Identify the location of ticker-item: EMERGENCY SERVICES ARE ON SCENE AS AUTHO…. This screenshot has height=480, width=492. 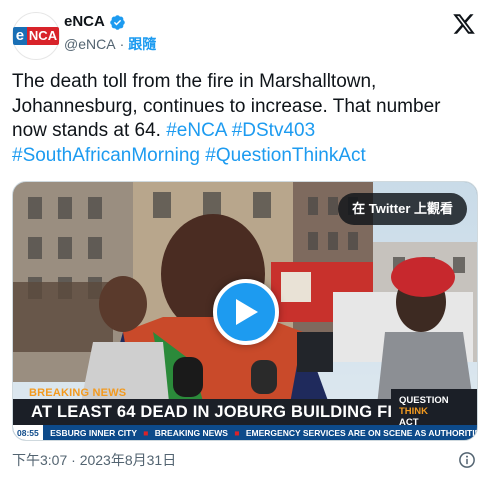
(361, 433).